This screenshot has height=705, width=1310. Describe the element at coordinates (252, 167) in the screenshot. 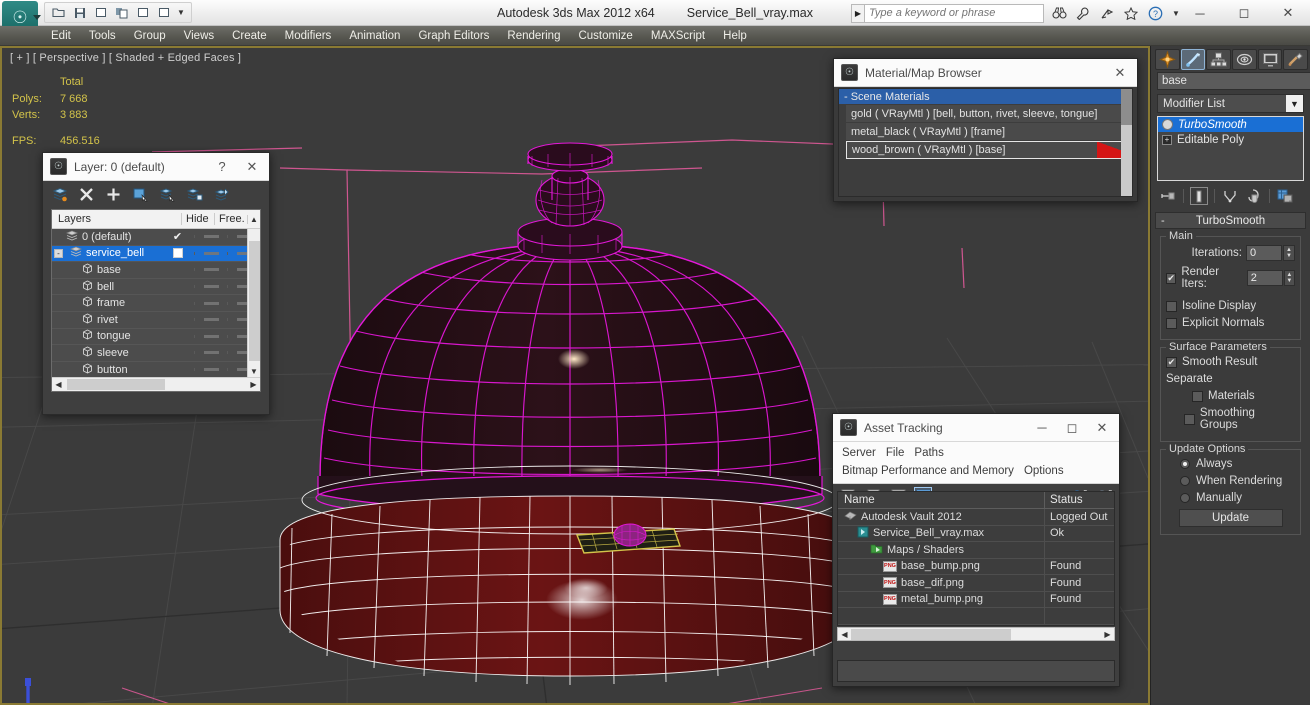

I see `layer-dialog-close-button: ✕` at that location.